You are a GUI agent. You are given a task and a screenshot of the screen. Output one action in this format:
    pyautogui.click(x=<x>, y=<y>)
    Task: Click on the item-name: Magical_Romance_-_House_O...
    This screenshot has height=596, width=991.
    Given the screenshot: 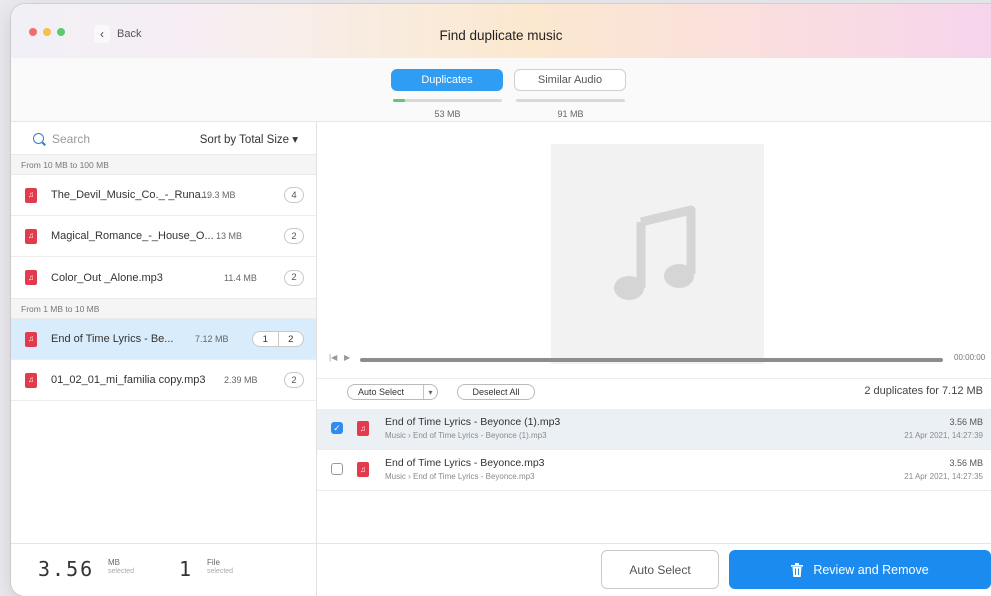 What is the action you would take?
    pyautogui.click(x=132, y=236)
    